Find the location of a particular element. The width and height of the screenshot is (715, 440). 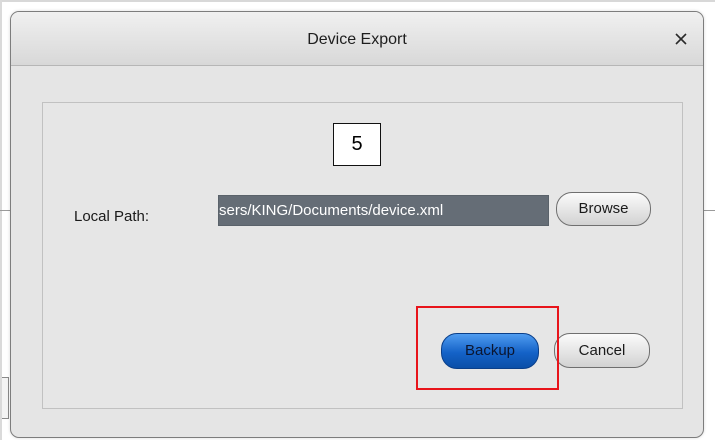

local-path-input: sers/KING/Documents/device.xml is located at coordinates (383, 210).